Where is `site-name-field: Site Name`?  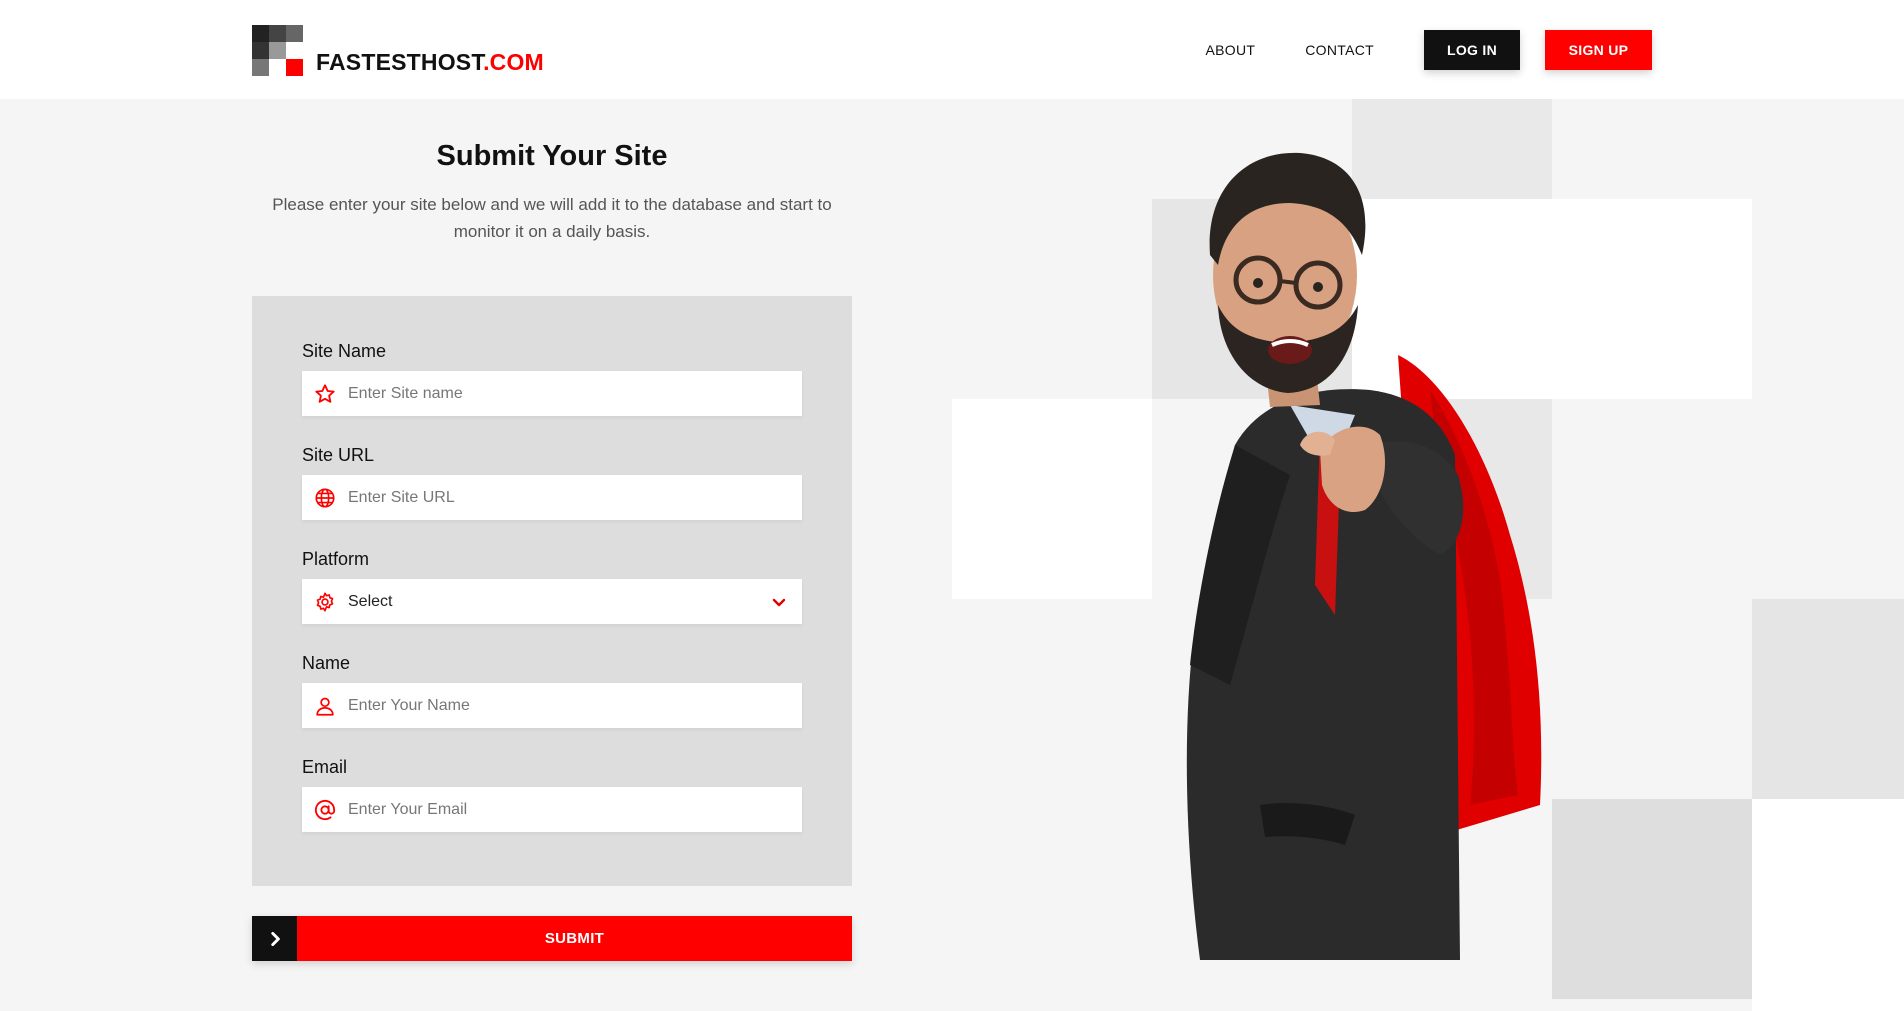
site-name-field: Site Name is located at coordinates (552, 378).